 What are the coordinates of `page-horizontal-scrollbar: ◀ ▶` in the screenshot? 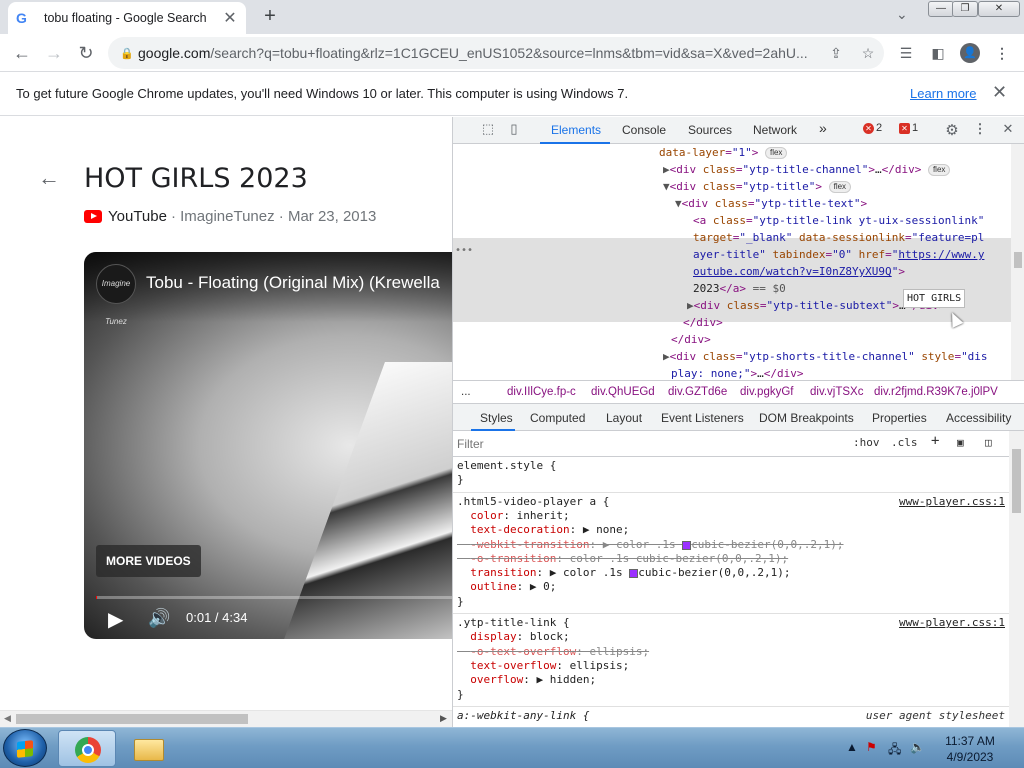 It's located at (226, 718).